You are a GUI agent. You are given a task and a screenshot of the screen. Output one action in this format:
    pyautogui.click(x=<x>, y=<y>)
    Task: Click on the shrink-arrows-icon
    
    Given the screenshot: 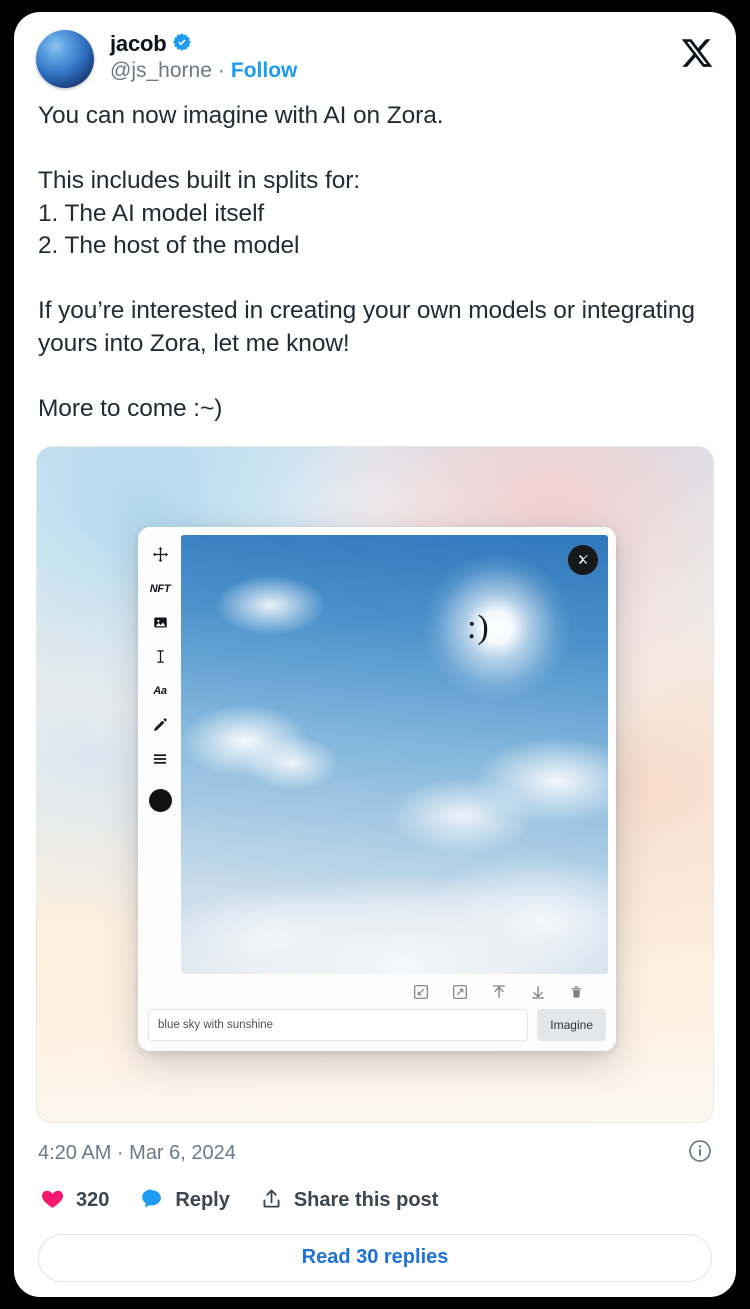 What is the action you would take?
    pyautogui.click(x=420, y=992)
    